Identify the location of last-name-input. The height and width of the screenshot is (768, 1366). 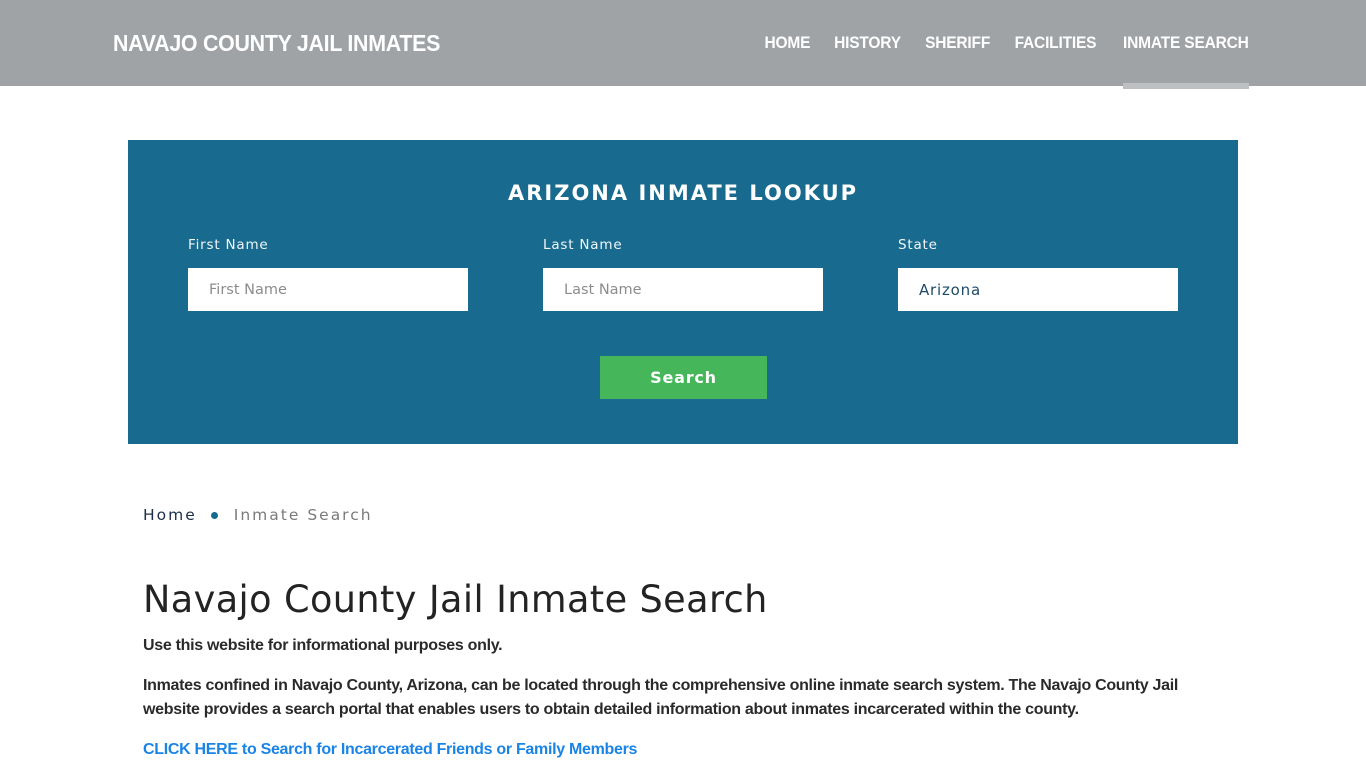
(683, 289).